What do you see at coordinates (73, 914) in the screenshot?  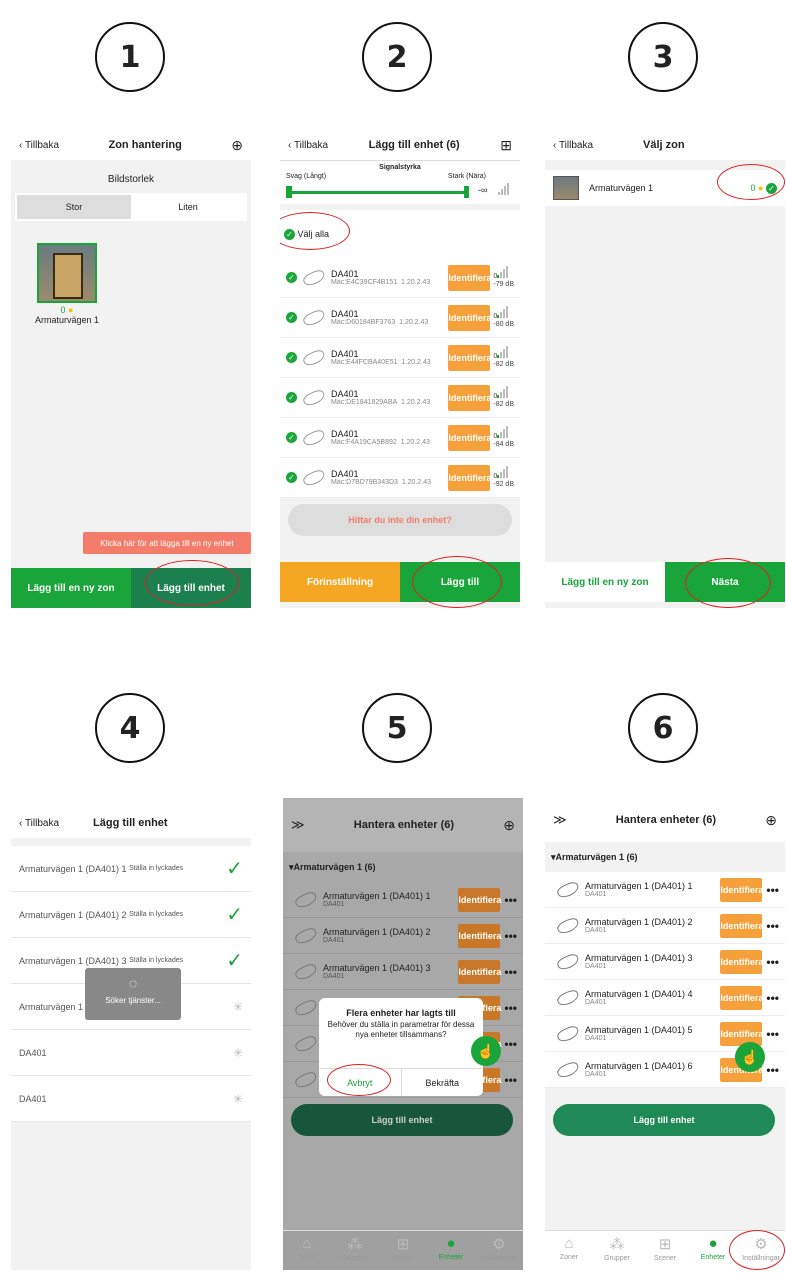 I see `row-name: Armaturvägen 1 (DA401) 2` at bounding box center [73, 914].